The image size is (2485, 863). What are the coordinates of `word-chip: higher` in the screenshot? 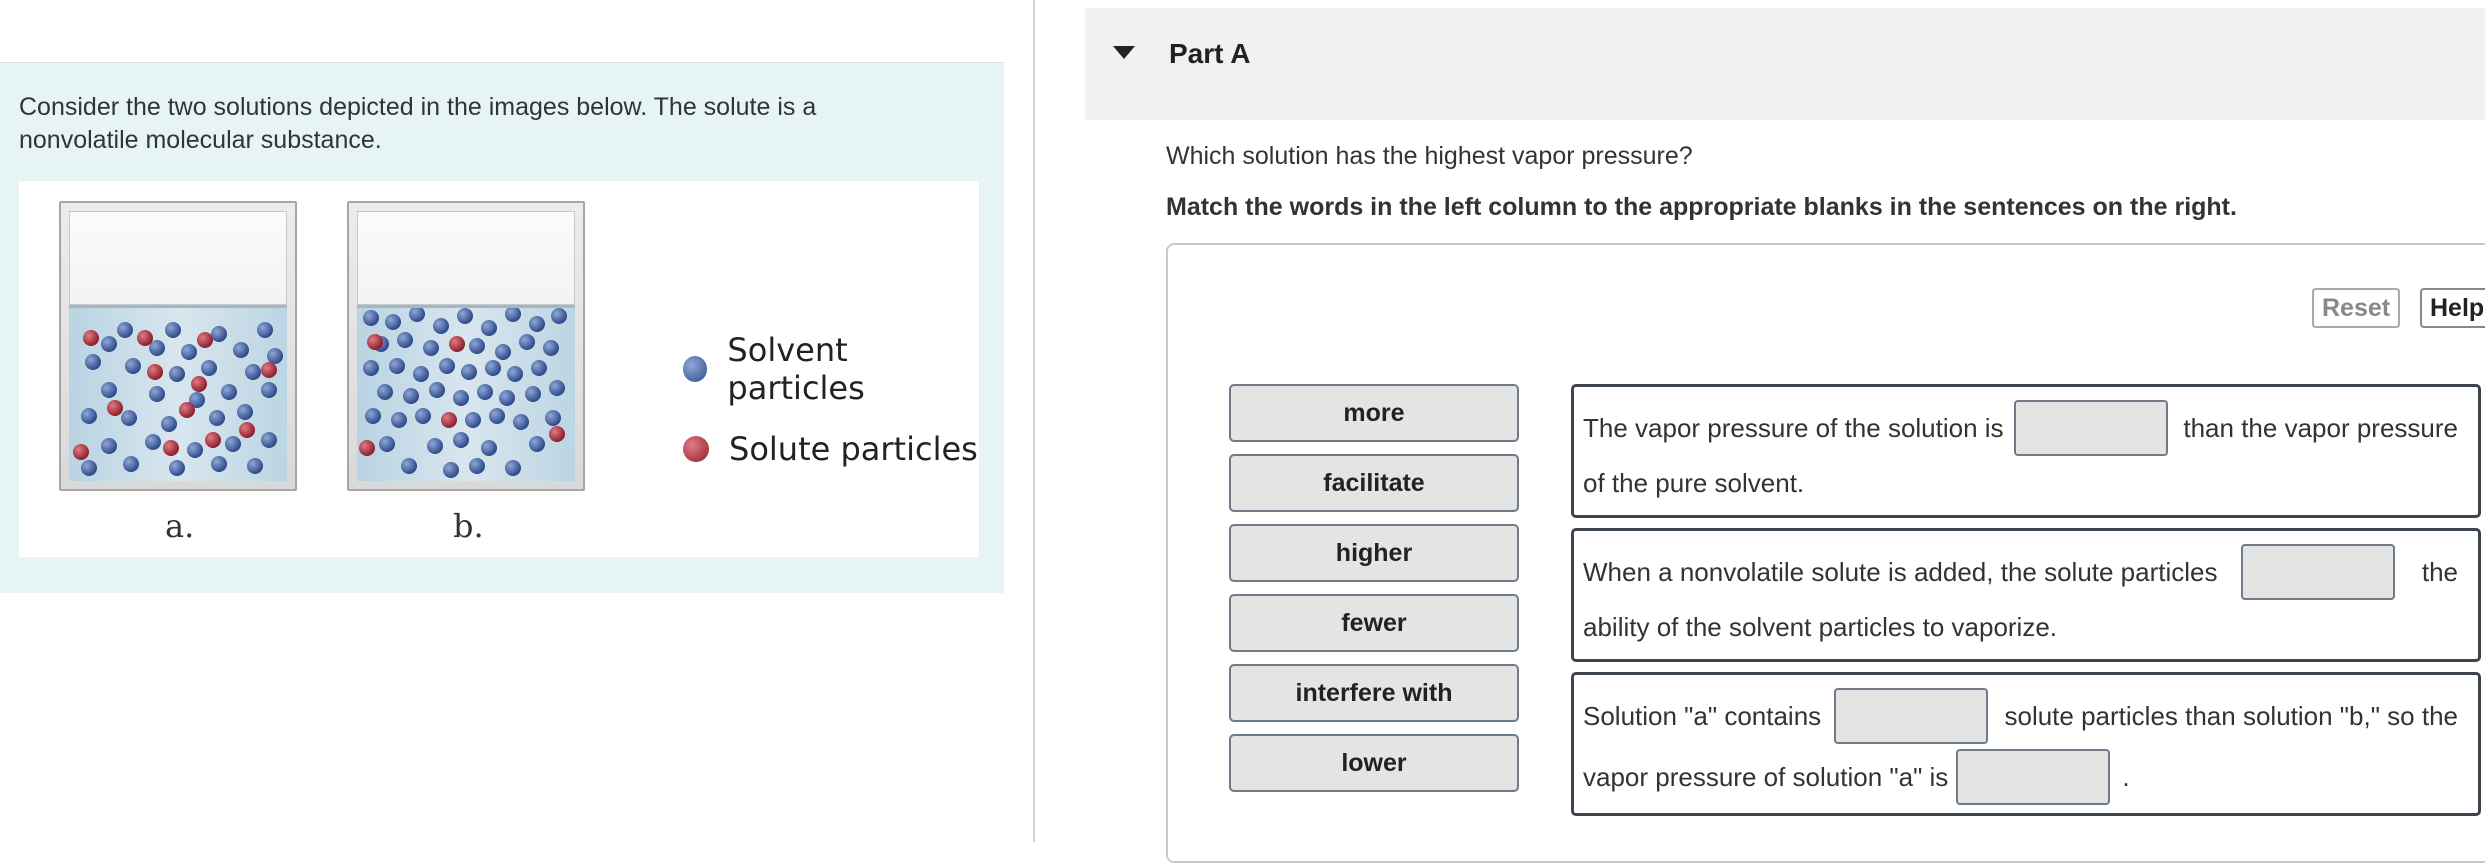 It's located at (1374, 553).